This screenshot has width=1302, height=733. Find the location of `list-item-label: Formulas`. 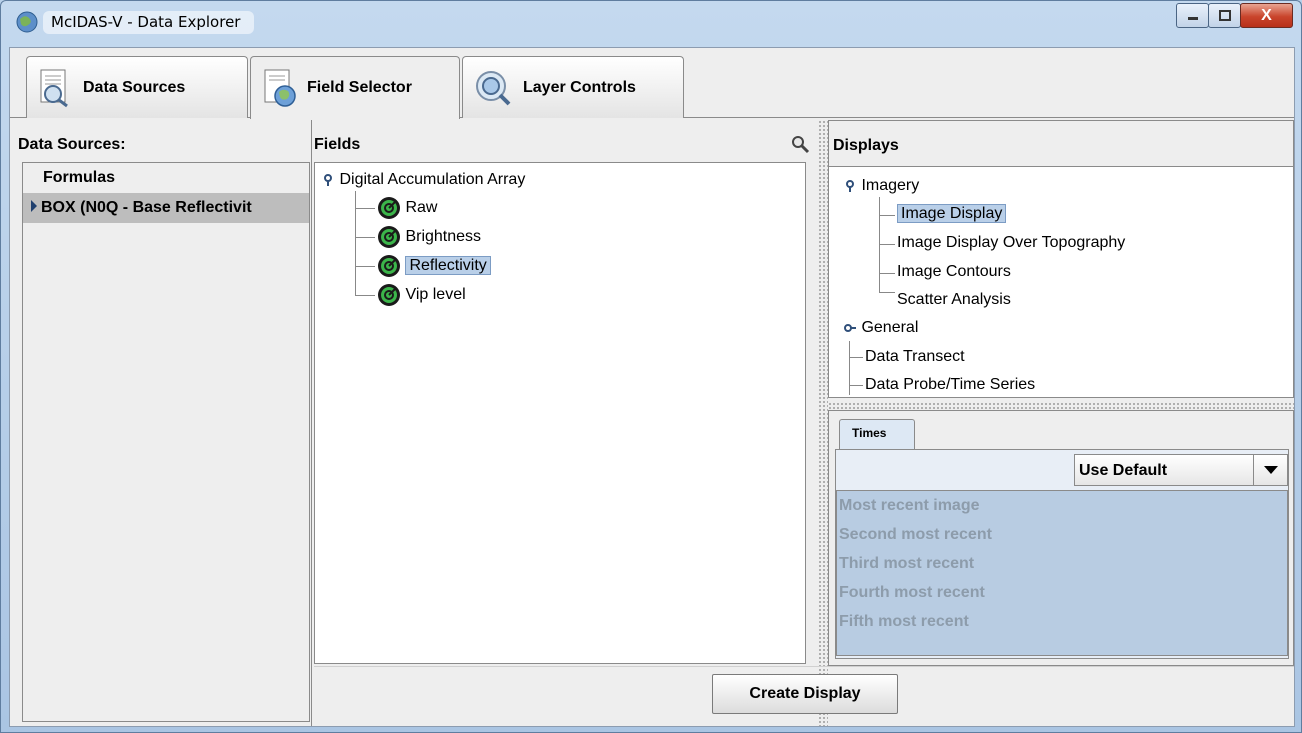

list-item-label: Formulas is located at coordinates (79, 177).